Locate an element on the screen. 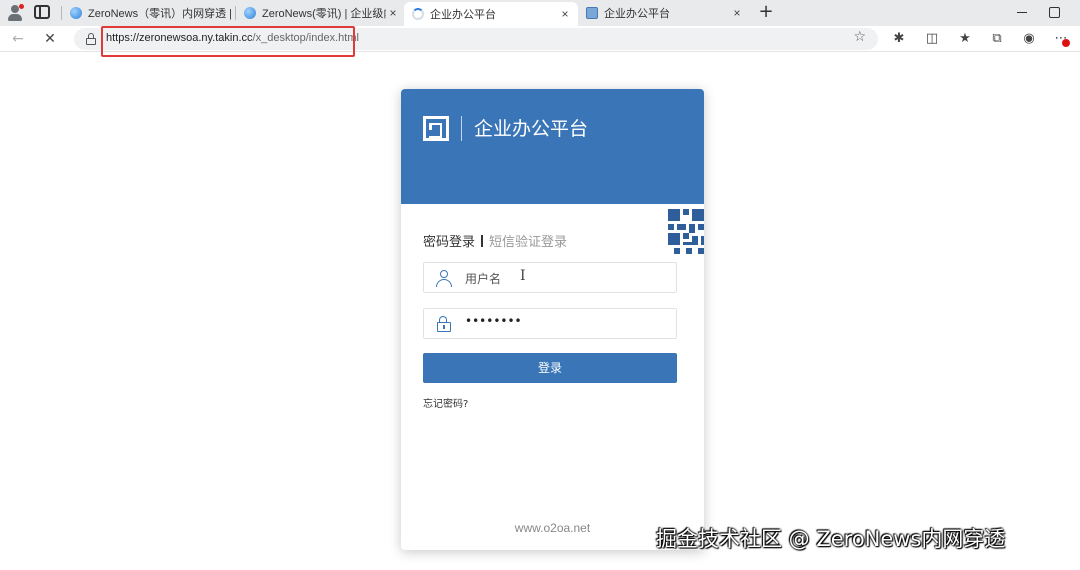  tab-office-platform-active: 企业办公平台 × is located at coordinates (491, 14).